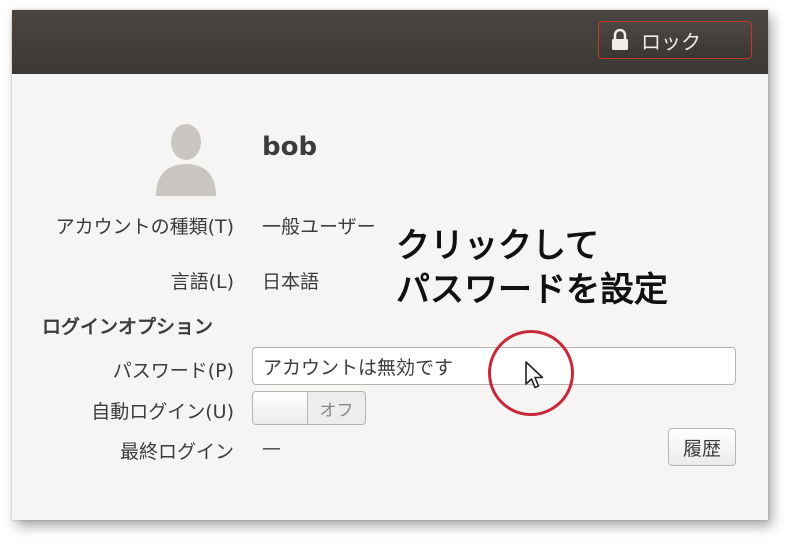 This screenshot has width=800, height=554. I want to click on history-button: 履歴, so click(702, 447).